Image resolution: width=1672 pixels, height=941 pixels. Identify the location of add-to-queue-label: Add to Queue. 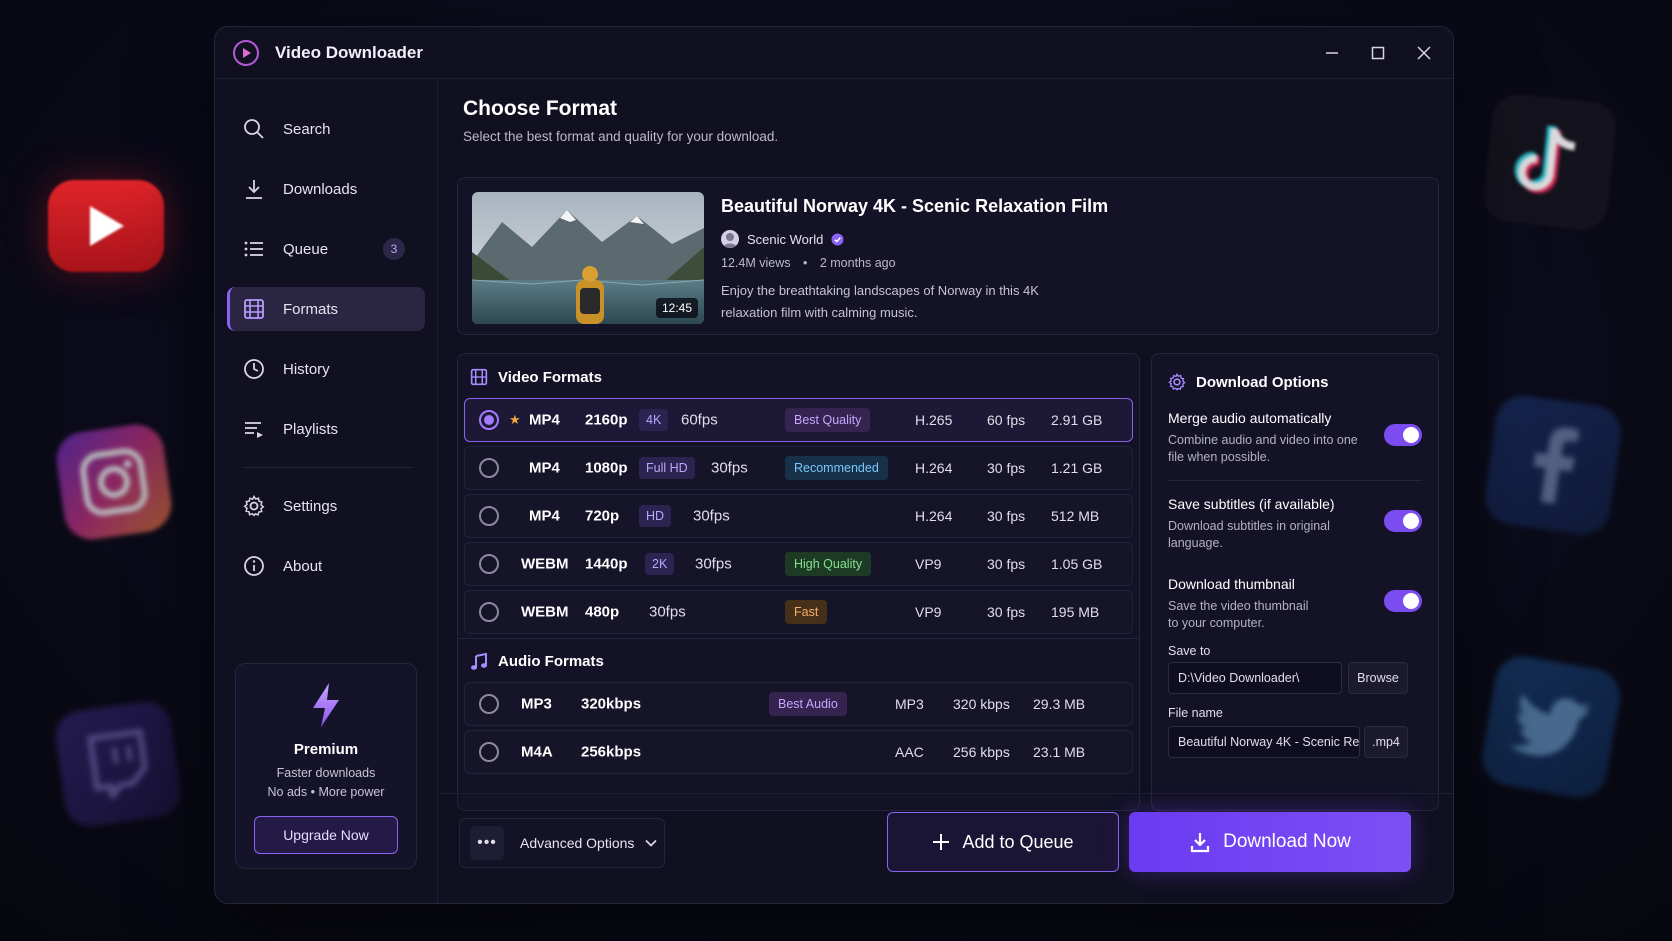
(1018, 841).